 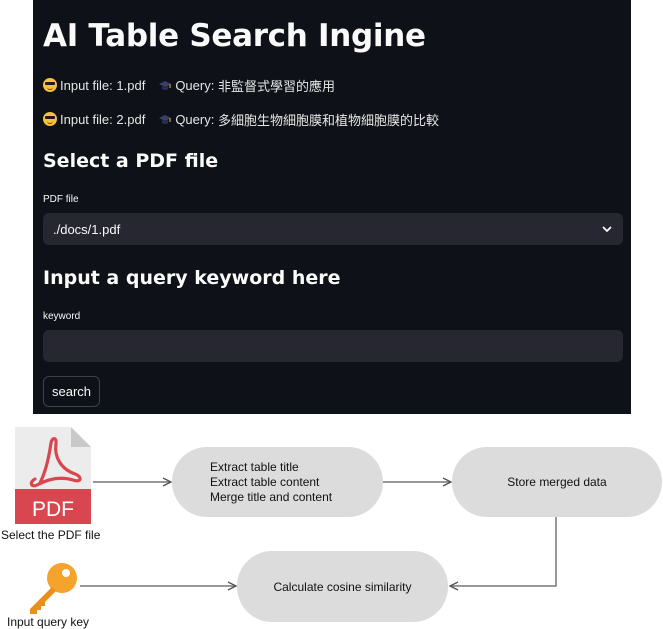 I want to click on cosine-label: Calculate cosine similarity, so click(x=342, y=586).